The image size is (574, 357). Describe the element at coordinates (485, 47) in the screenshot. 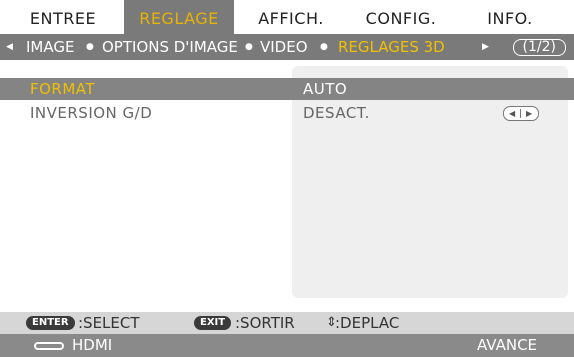

I see `scroll-right-arrow-icon: ▶` at that location.